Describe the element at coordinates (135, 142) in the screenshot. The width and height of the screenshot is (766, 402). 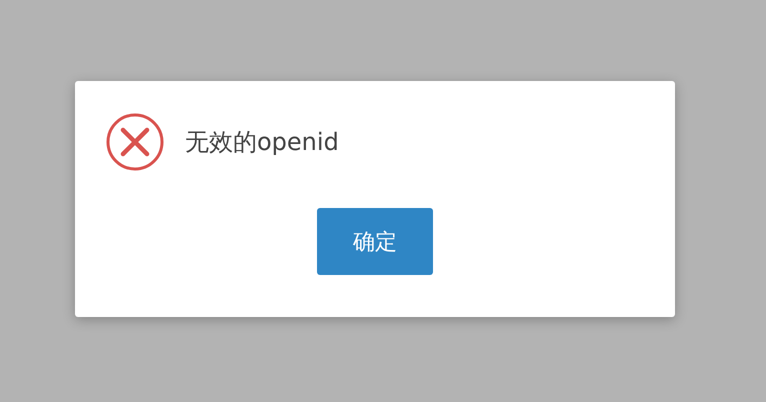
I see `error-icon` at that location.